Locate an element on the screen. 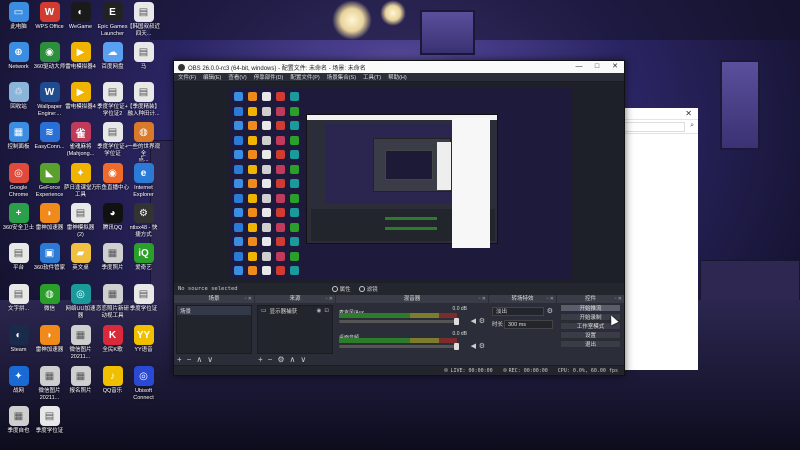 The image size is (800, 450). desktop-icon: ▤ 季度学位证+ 学位证2 is located at coordinates (112, 99).